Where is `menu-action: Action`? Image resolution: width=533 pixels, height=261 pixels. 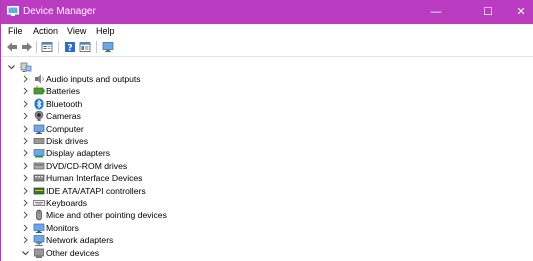
menu-action: Action is located at coordinates (45, 31).